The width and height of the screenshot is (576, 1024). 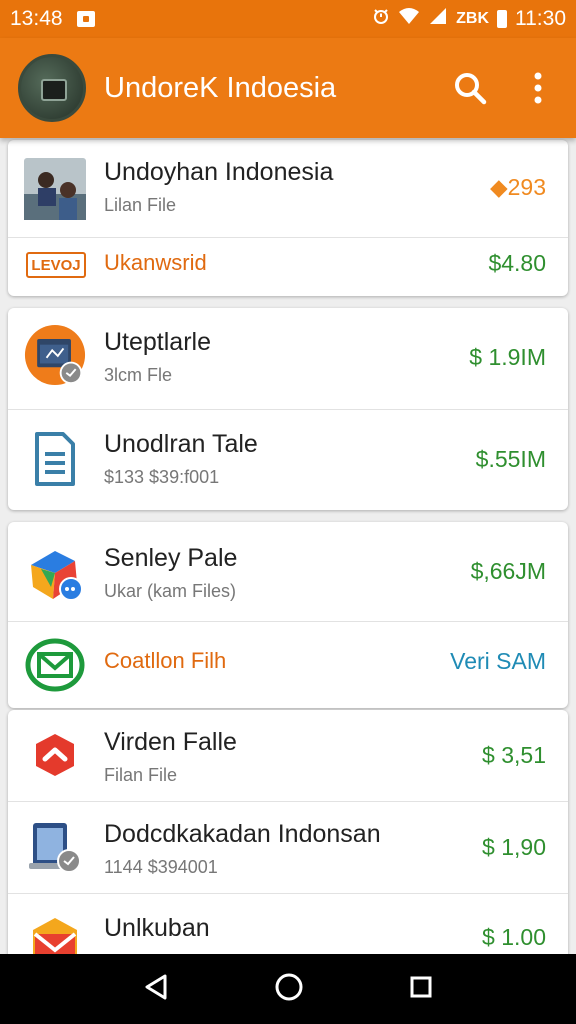 I want to click on list-item-subtitle: 1144 $394001, so click(x=161, y=867).